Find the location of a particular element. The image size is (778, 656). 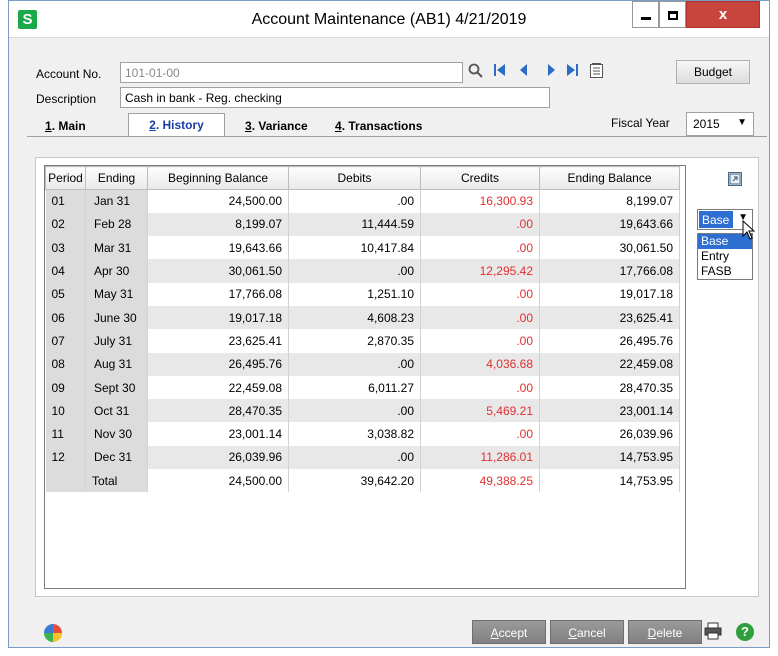

chevron-down-icon: ▼ is located at coordinates (742, 122).